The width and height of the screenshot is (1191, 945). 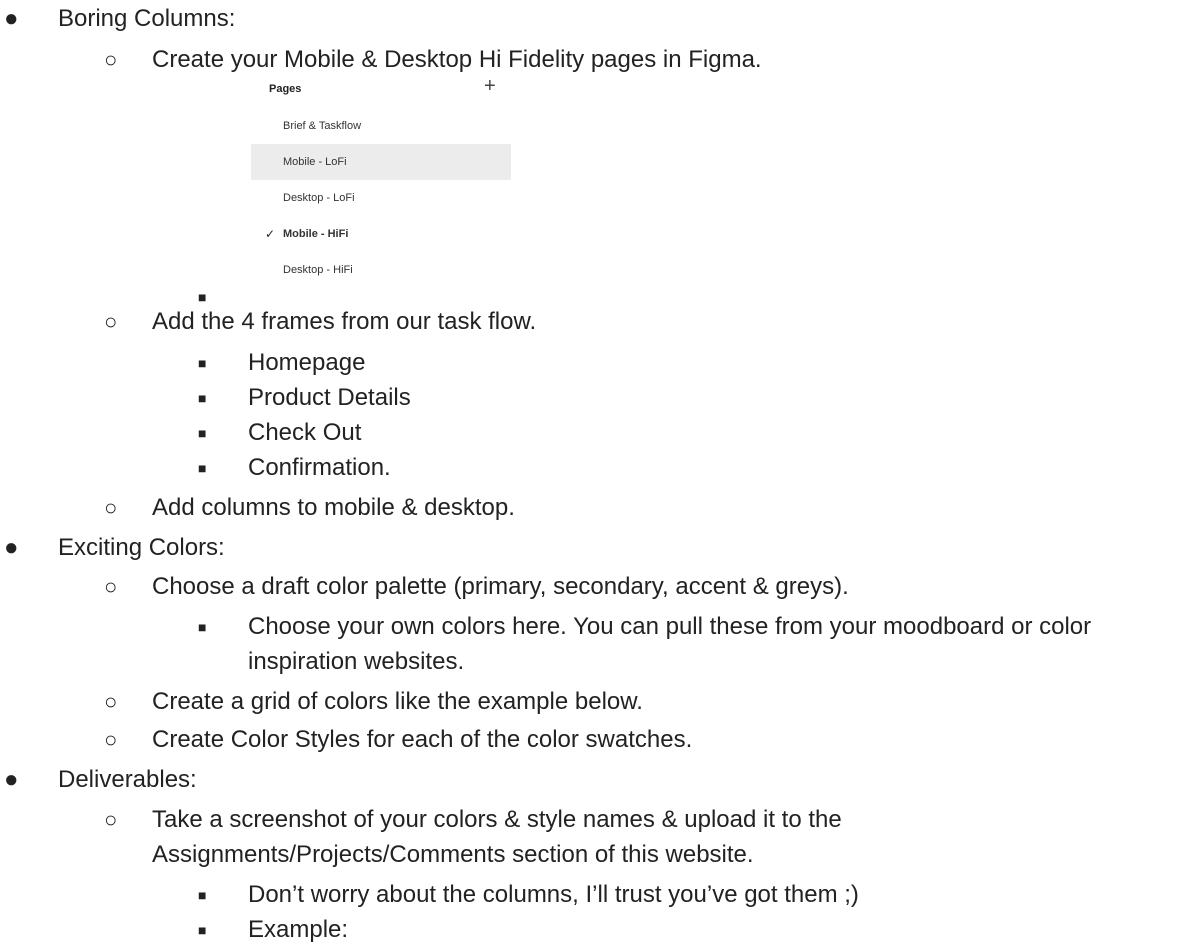 What do you see at coordinates (305, 432) in the screenshot?
I see `frame-item: Check Out` at bounding box center [305, 432].